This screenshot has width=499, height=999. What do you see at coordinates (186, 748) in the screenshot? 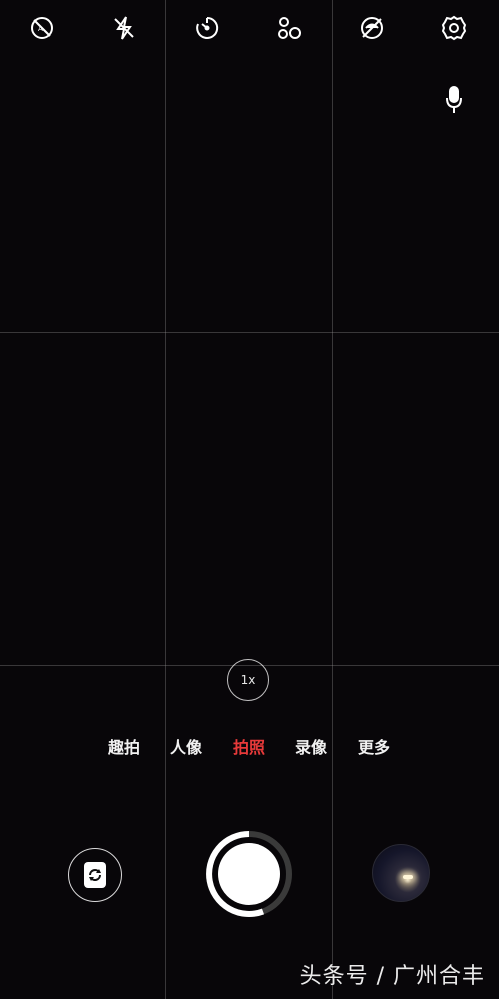
I see `mode-portrait: 人像` at bounding box center [186, 748].